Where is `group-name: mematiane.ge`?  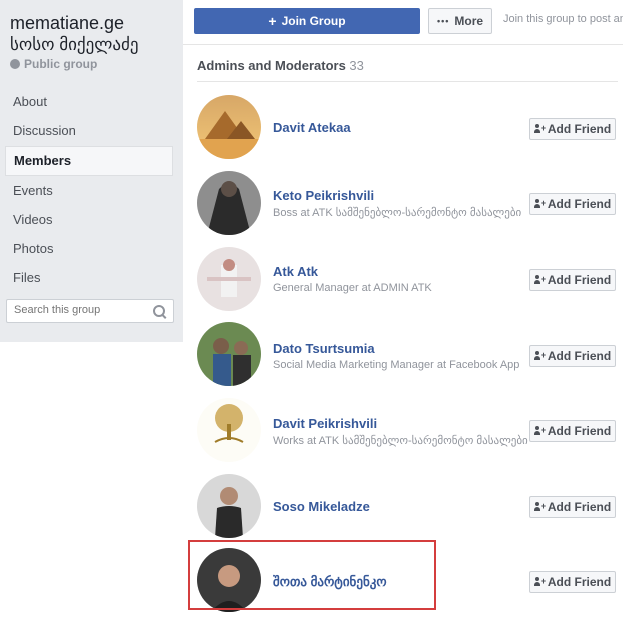
group-name: mematiane.ge is located at coordinates (67, 23).